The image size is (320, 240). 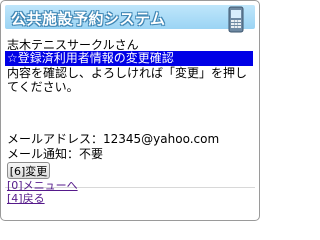 I want to click on app-title: 公共施設予約システム, so click(x=88, y=19).